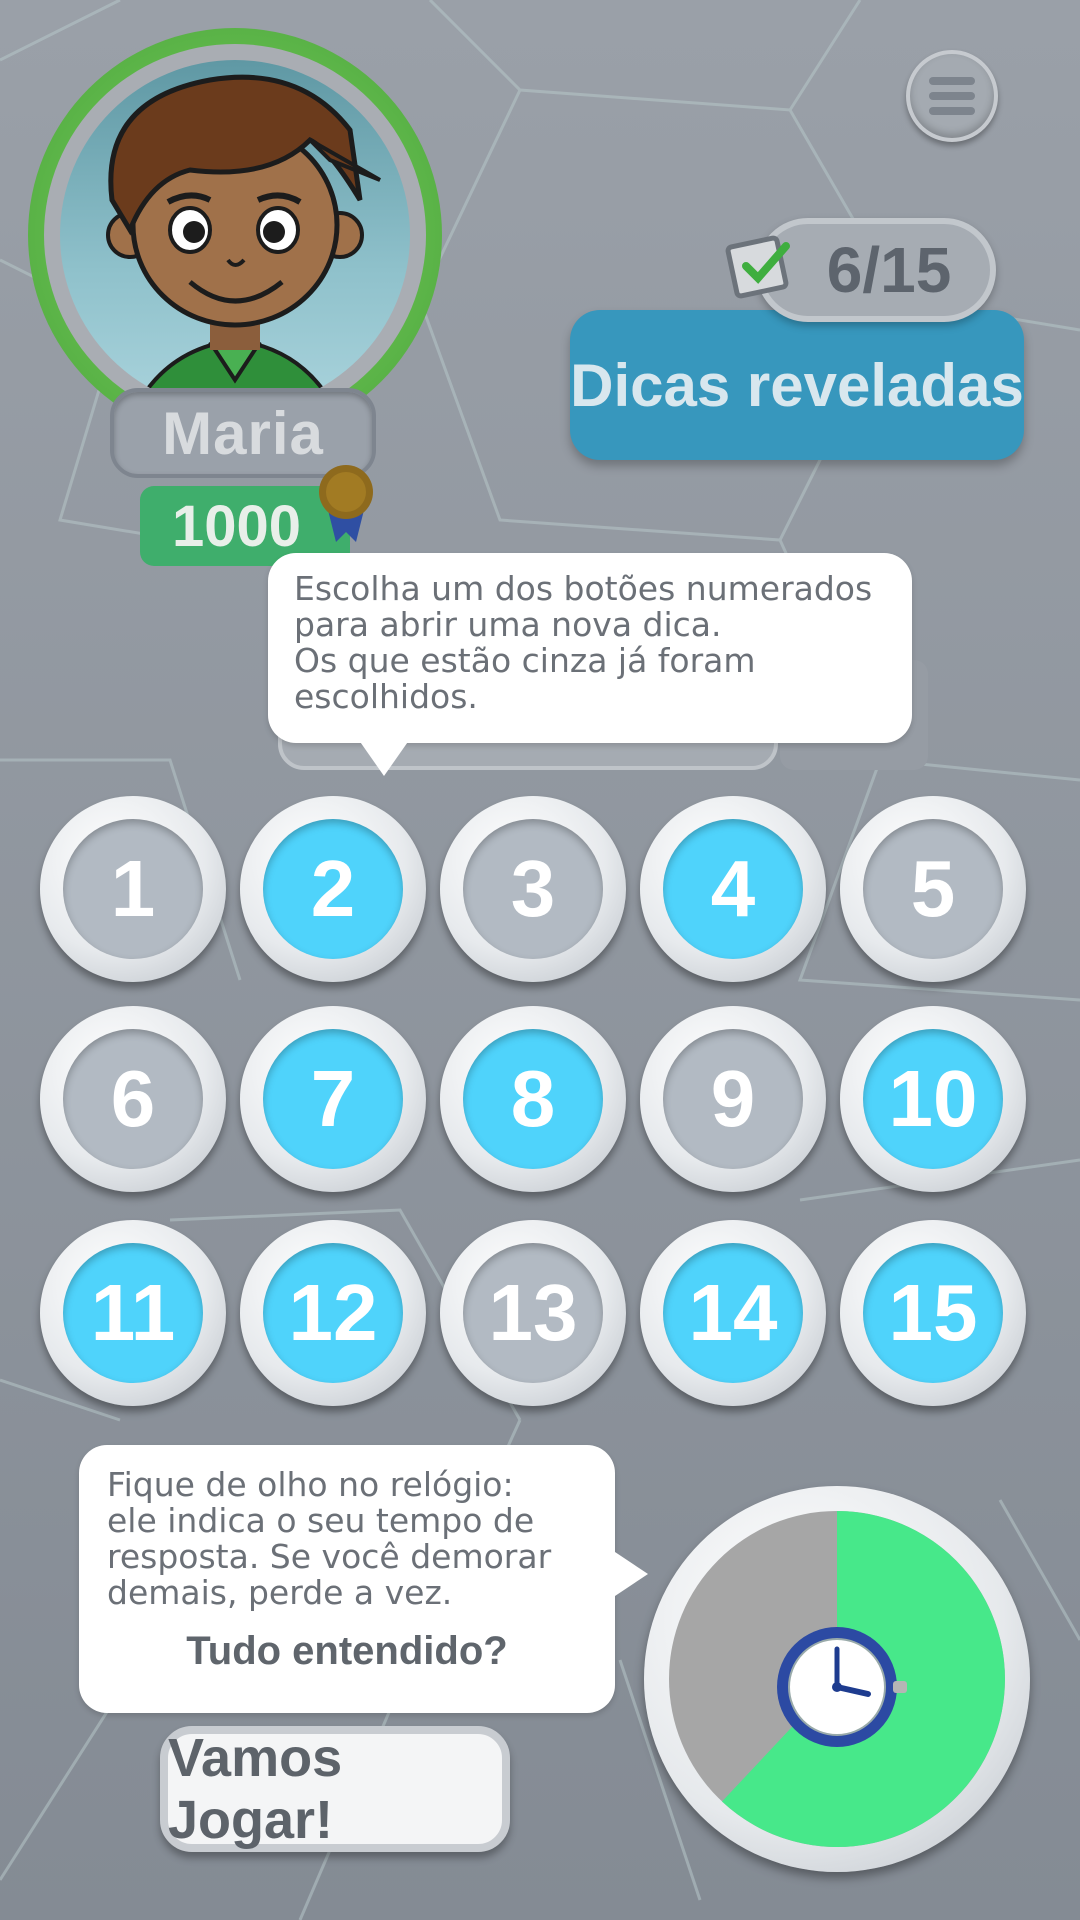 This screenshot has width=1080, height=1920. What do you see at coordinates (386, 696) in the screenshot?
I see `instruction-line: escolhidos.` at bounding box center [386, 696].